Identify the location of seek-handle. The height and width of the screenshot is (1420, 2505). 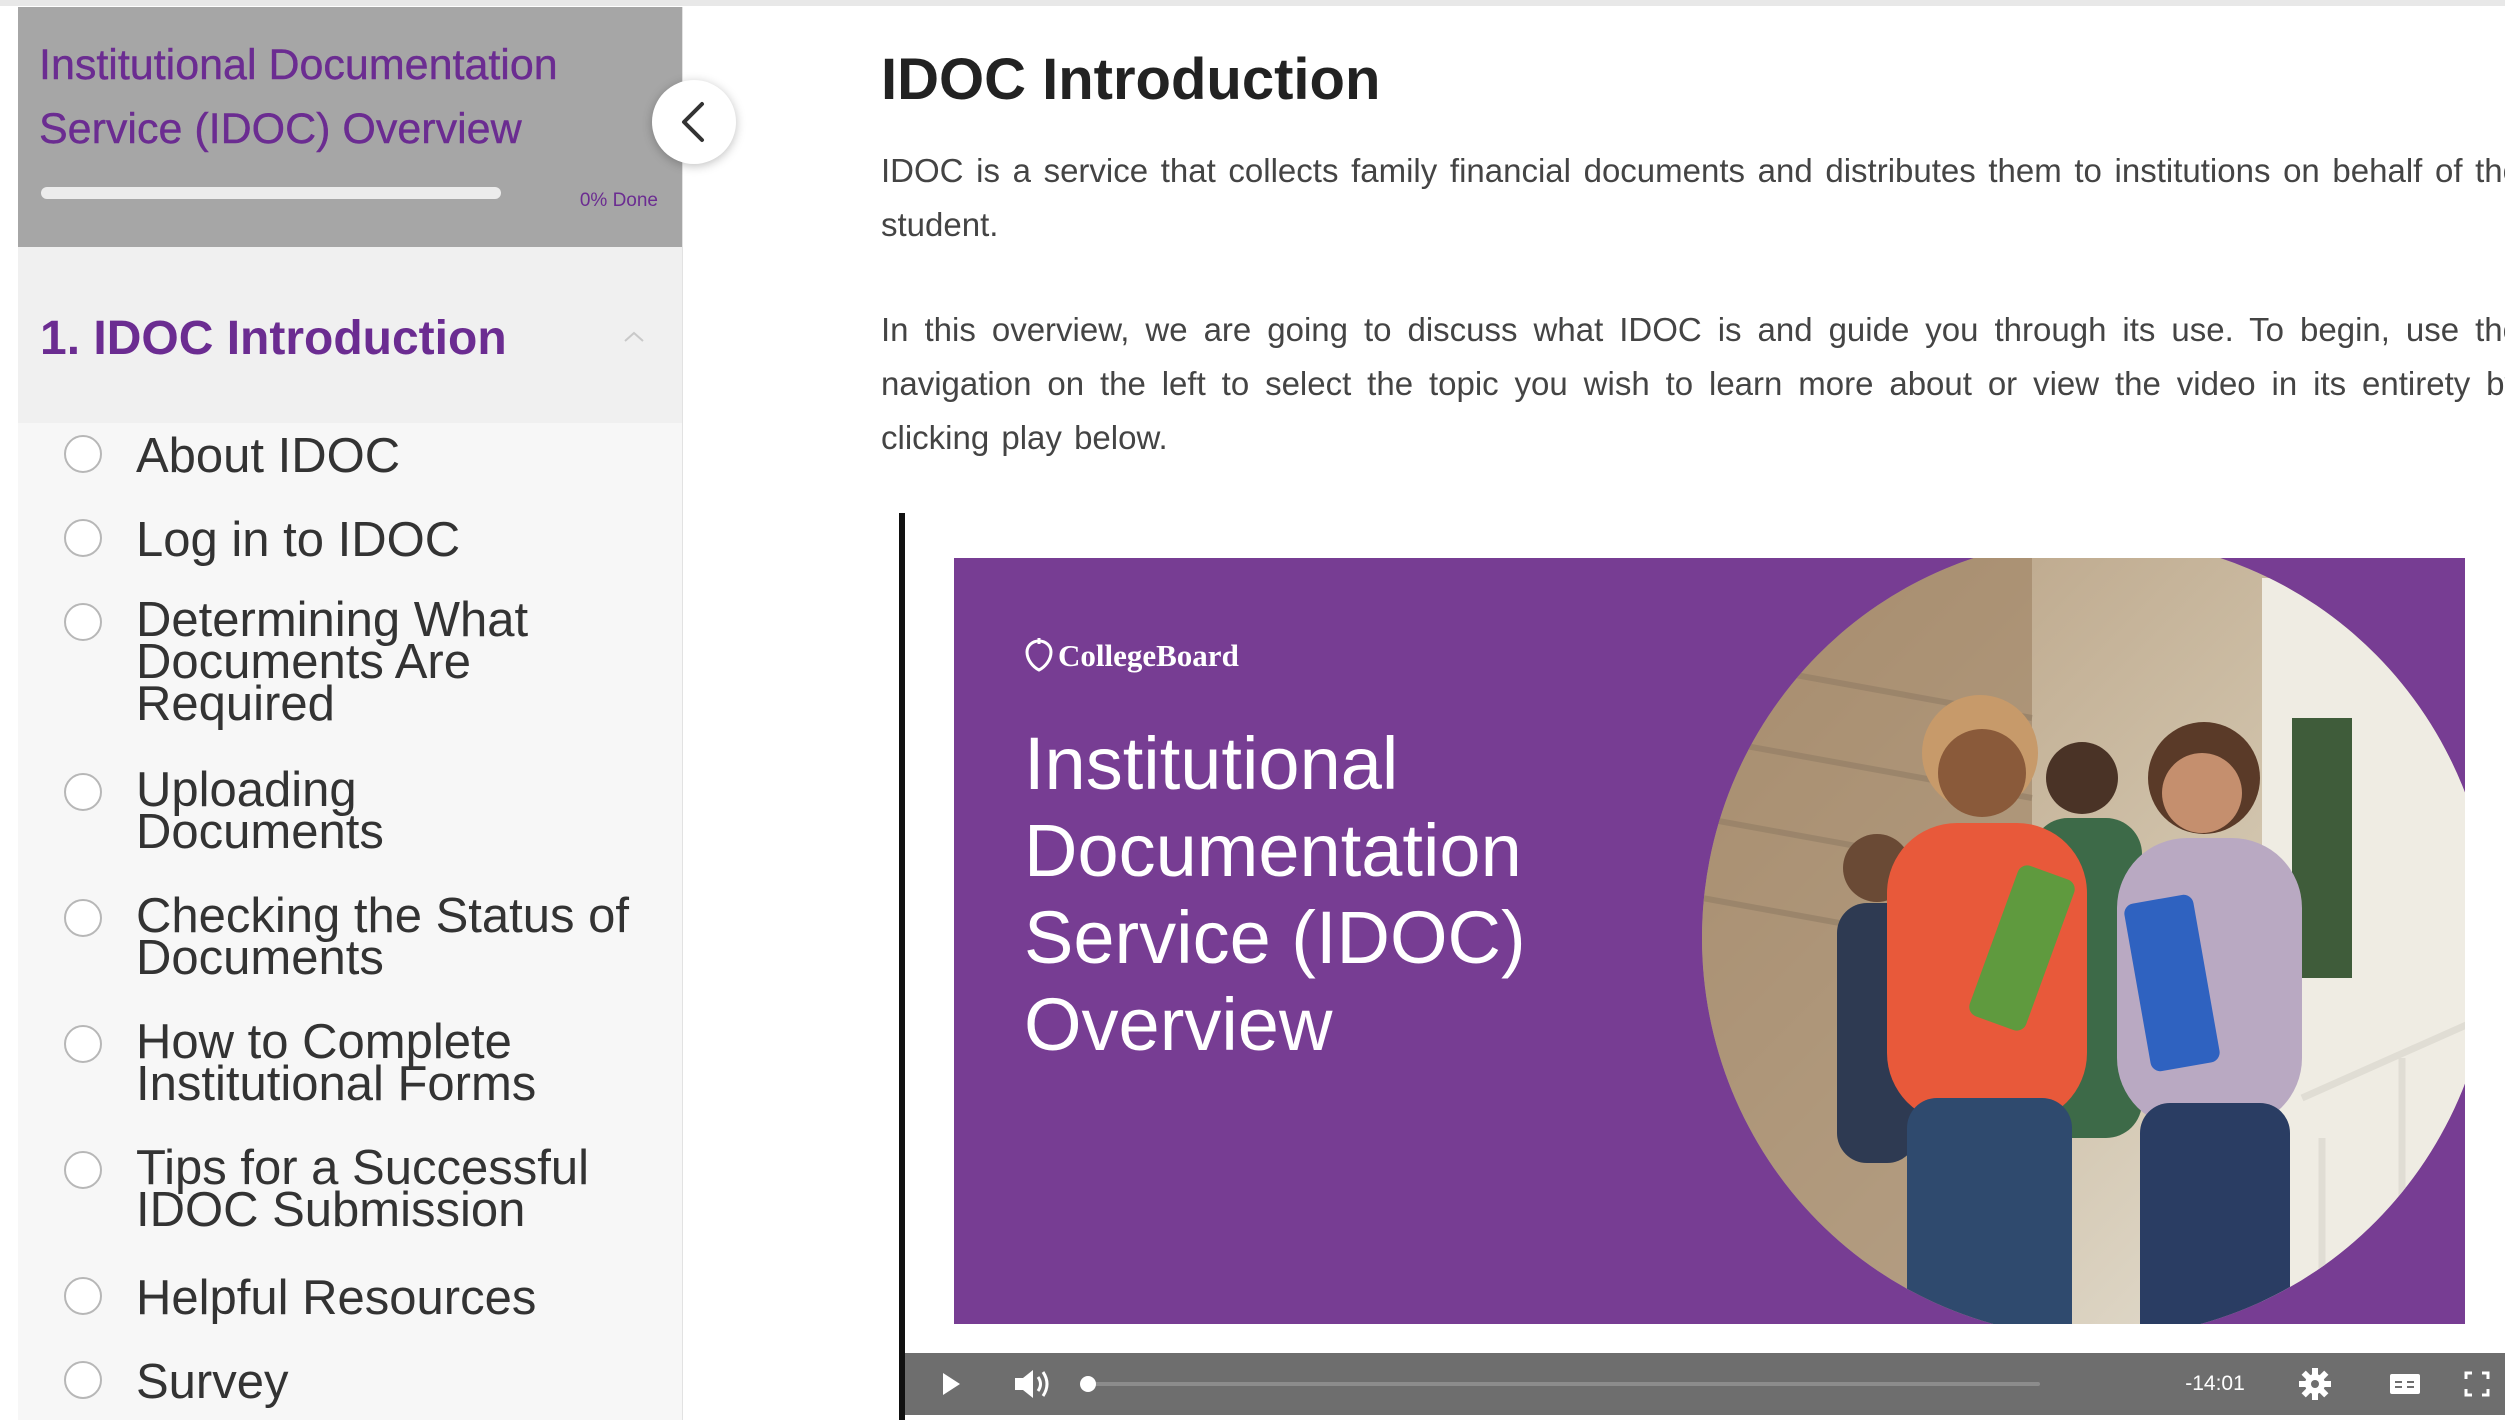
(1088, 1384).